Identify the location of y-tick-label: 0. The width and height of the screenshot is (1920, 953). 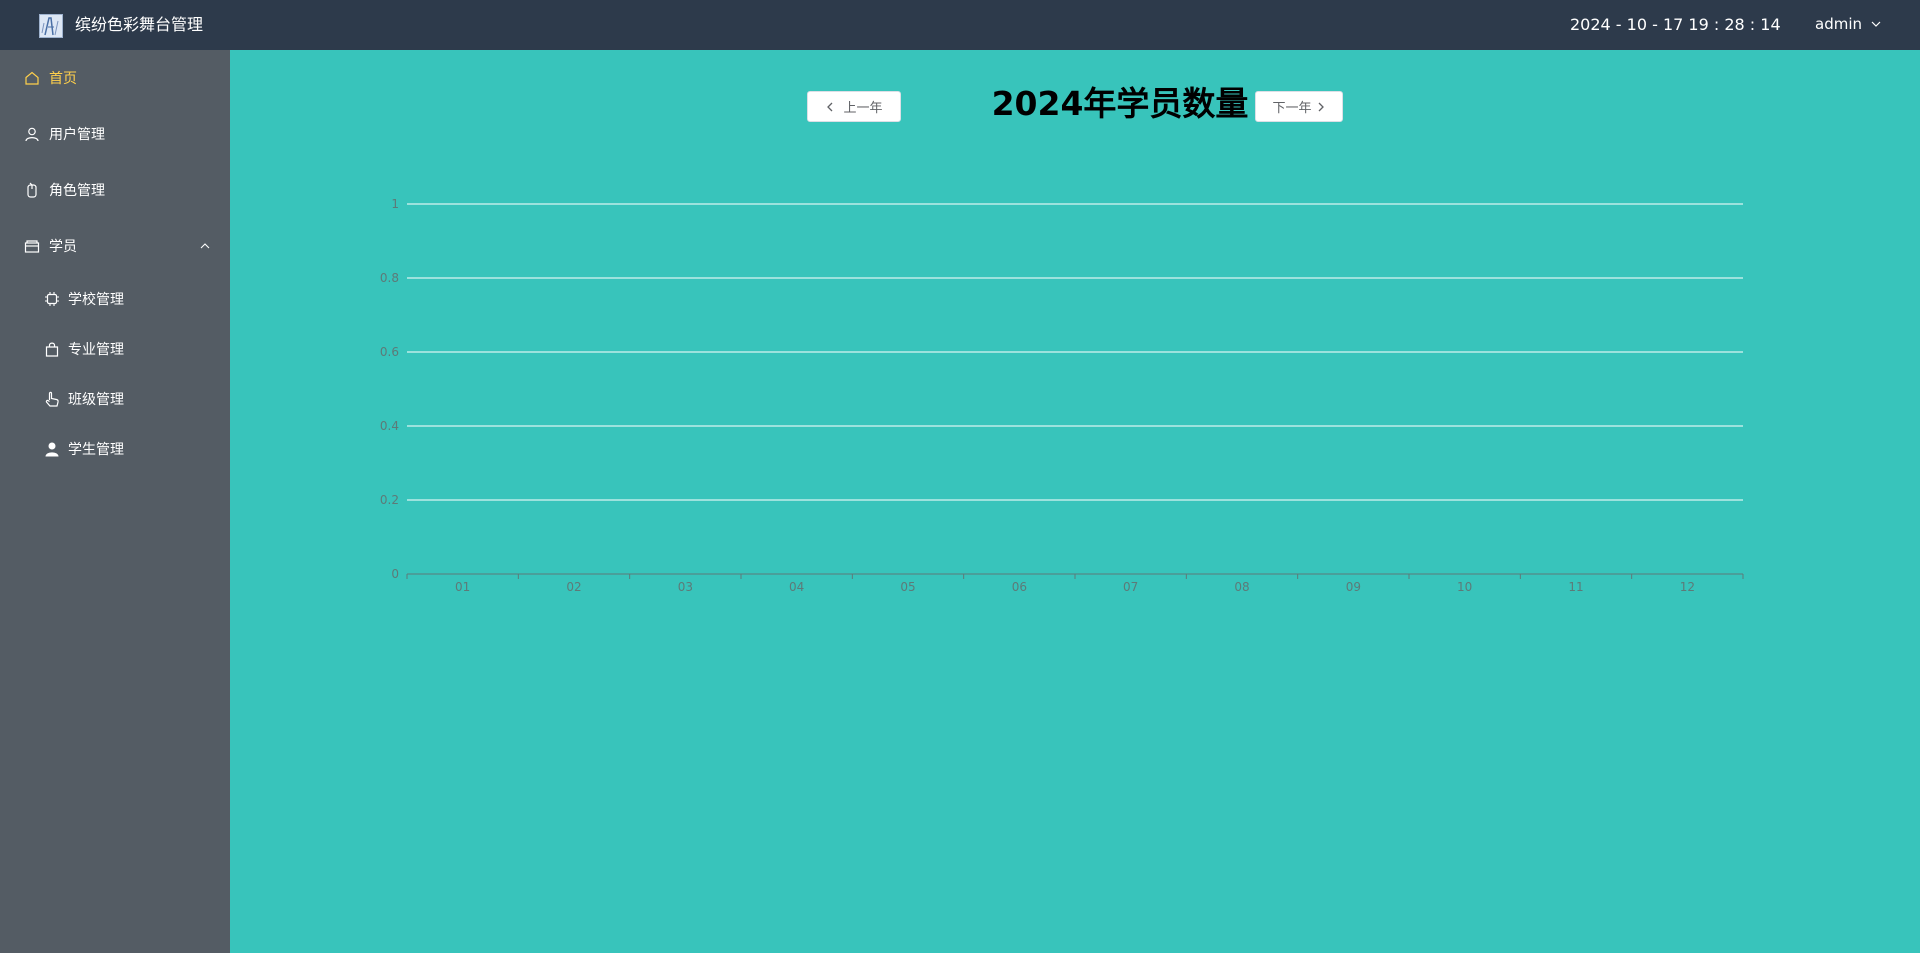
(395, 574).